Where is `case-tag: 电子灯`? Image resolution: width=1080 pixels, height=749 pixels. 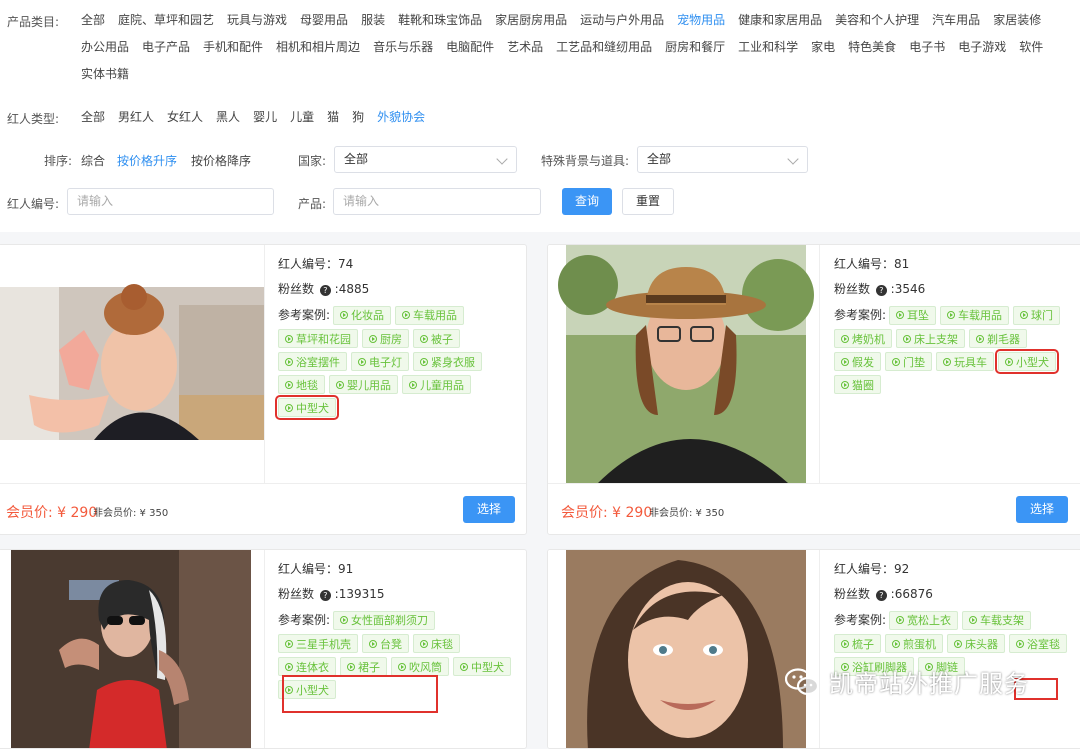 case-tag: 电子灯 is located at coordinates (380, 361).